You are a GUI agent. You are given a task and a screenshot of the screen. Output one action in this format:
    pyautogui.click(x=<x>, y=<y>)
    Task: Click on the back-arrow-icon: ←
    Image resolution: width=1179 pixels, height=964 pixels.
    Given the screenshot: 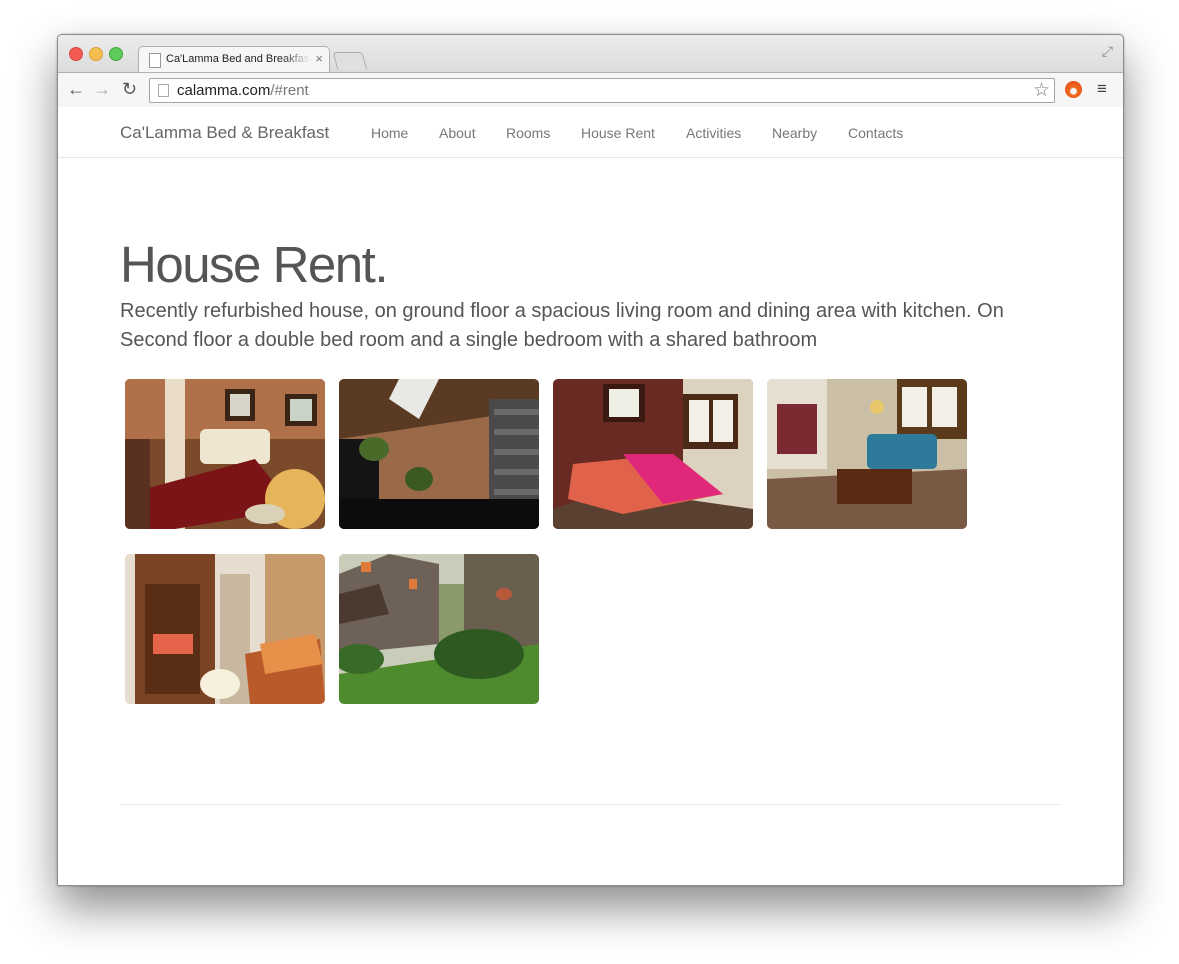 What is the action you would take?
    pyautogui.click(x=76, y=89)
    